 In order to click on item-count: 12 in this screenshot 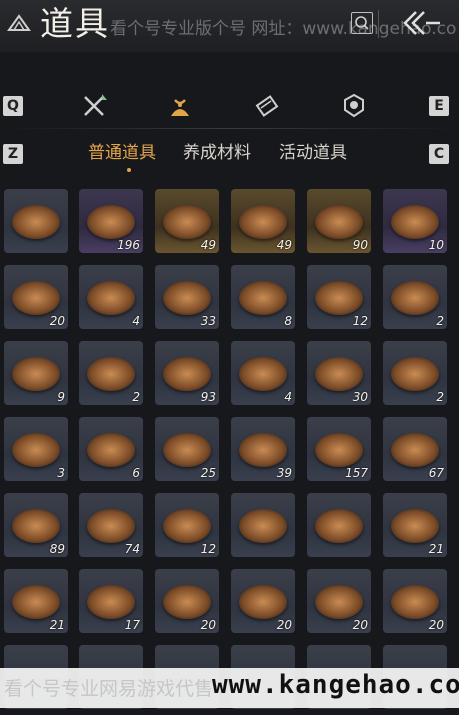, I will do `click(208, 549)`.